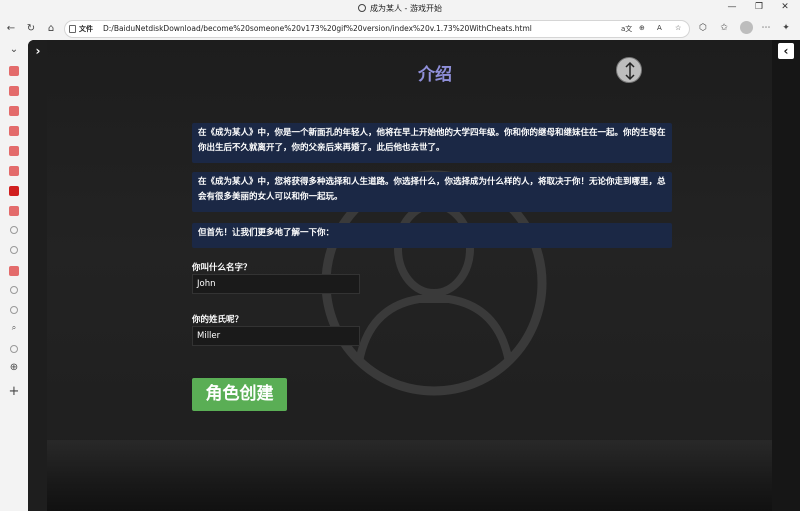 The image size is (800, 511). I want to click on read-aloud-icon: A, so click(659, 28).